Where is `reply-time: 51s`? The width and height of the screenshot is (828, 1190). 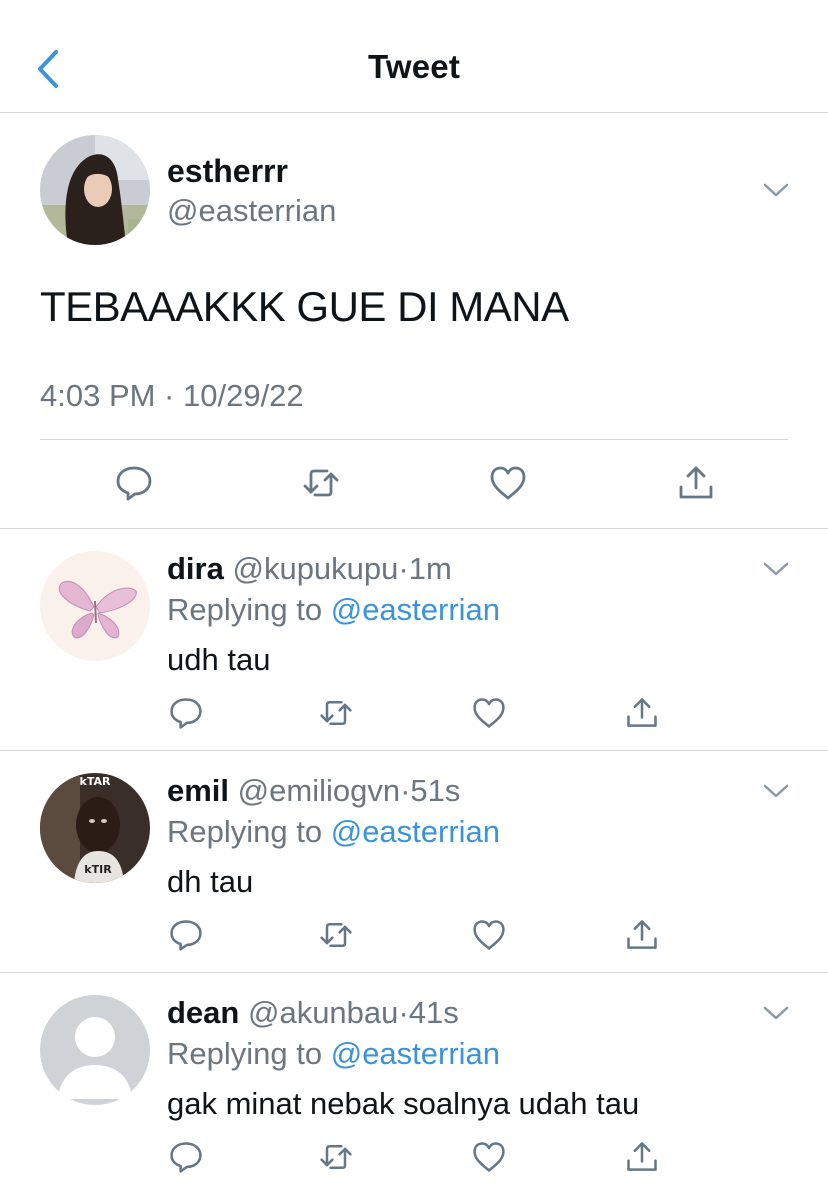 reply-time: 51s is located at coordinates (435, 790).